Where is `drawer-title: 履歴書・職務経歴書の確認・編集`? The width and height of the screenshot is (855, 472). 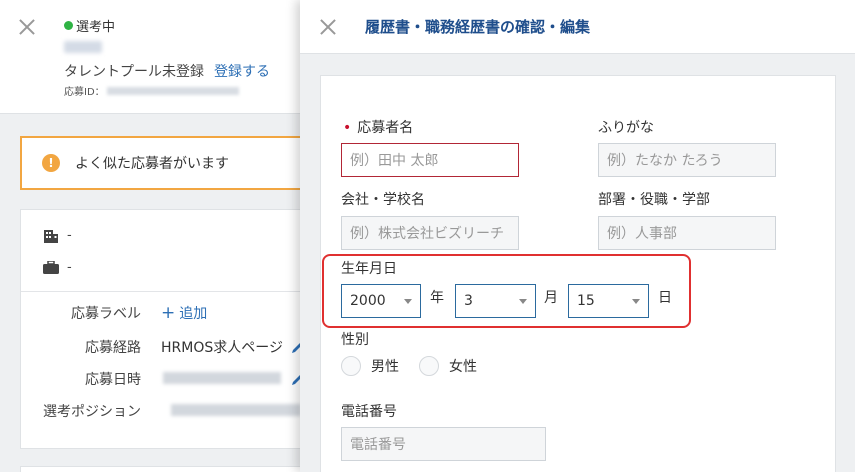 drawer-title: 履歴書・職務経歴書の確認・編集 is located at coordinates (478, 27).